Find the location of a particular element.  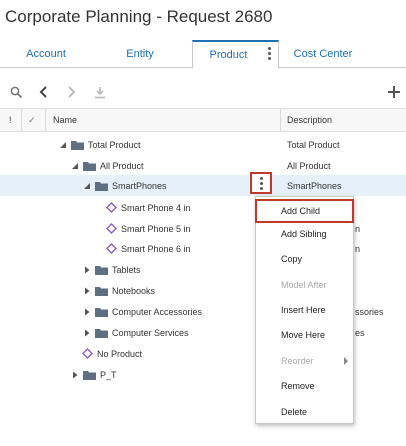

tree-row-selected: SmartPhones SmartPhones is located at coordinates (203, 185).